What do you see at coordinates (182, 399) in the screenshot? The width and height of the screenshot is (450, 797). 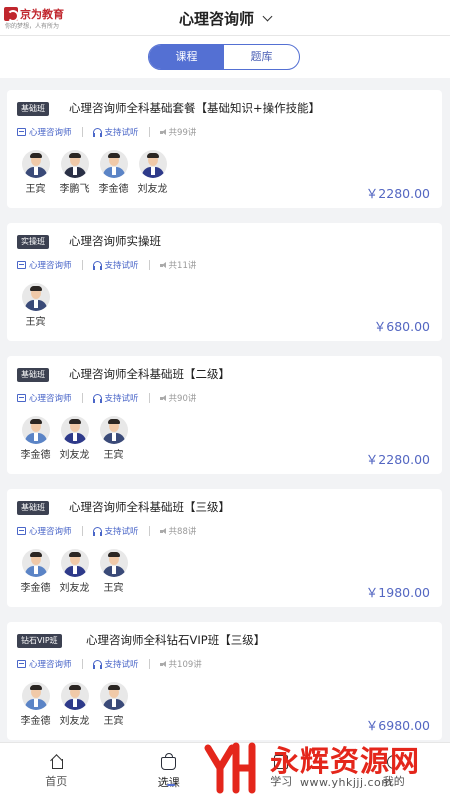 I see `lesson-count-label: 共90讲` at bounding box center [182, 399].